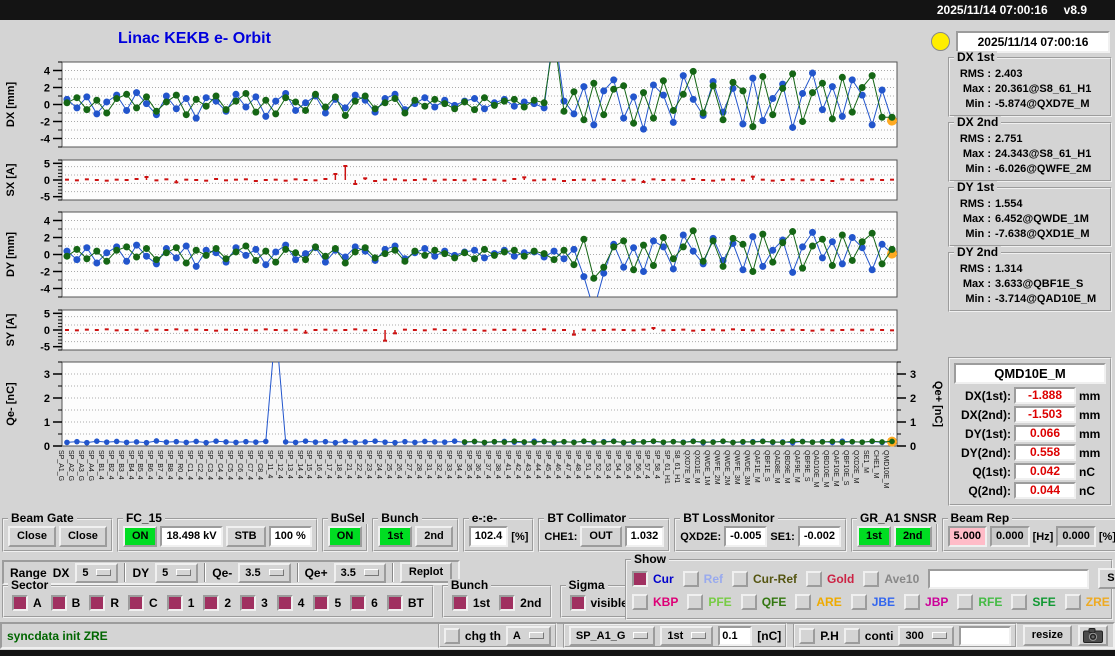  I want to click on beam-gate-close-1-button: Close, so click(32, 536).